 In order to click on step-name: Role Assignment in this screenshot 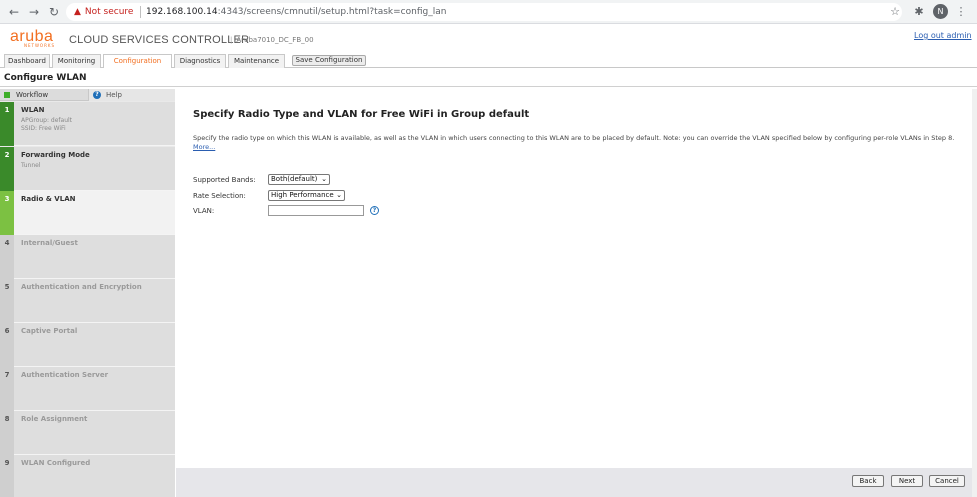, I will do `click(54, 419)`.